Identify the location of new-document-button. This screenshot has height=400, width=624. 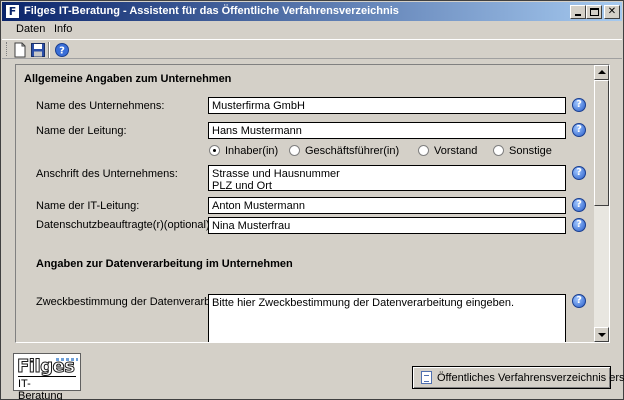
(20, 50).